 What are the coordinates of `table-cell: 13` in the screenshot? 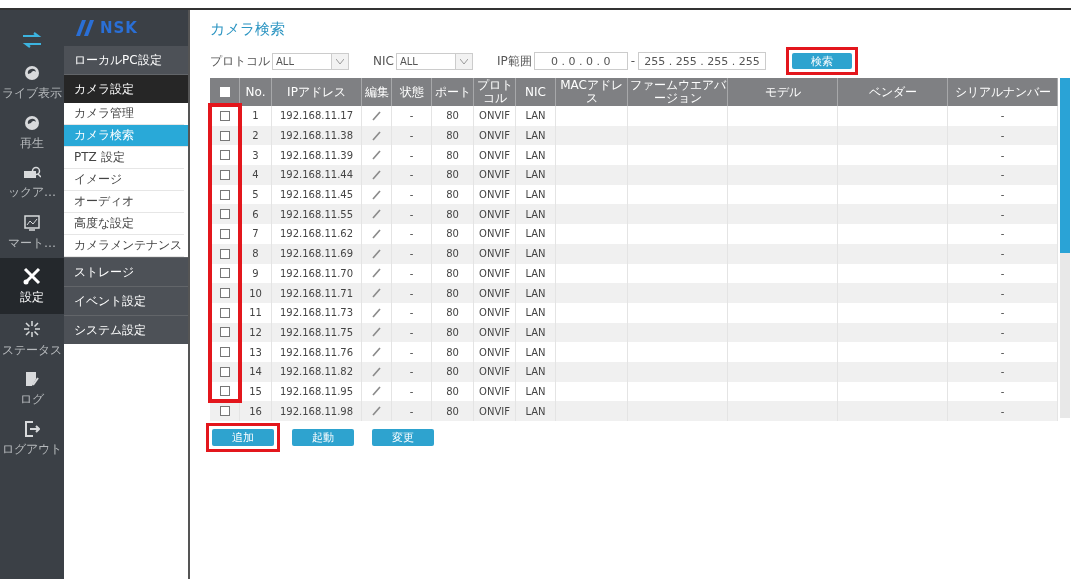 It's located at (256, 352).